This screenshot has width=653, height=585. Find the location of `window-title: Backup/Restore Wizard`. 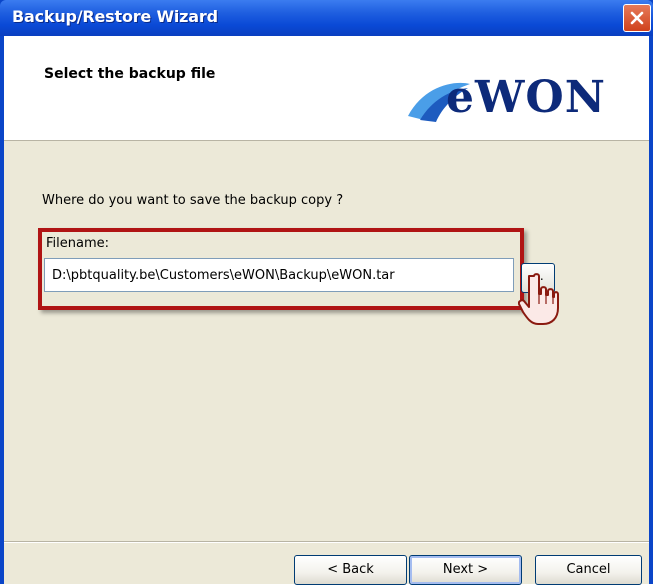

window-title: Backup/Restore Wizard is located at coordinates (115, 16).